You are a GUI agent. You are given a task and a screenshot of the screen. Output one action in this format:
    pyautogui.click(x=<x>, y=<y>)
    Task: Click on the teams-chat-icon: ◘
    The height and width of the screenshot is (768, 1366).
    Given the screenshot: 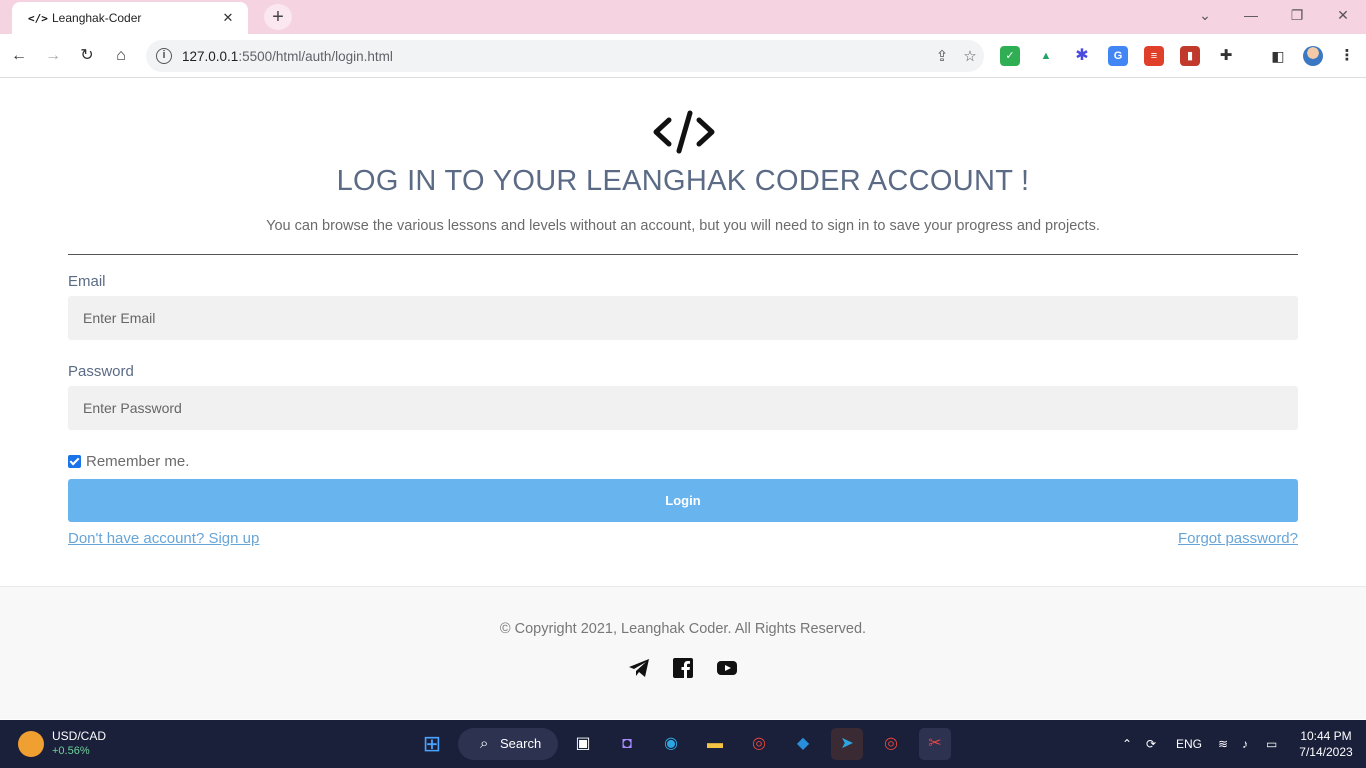 What is the action you would take?
    pyautogui.click(x=627, y=744)
    